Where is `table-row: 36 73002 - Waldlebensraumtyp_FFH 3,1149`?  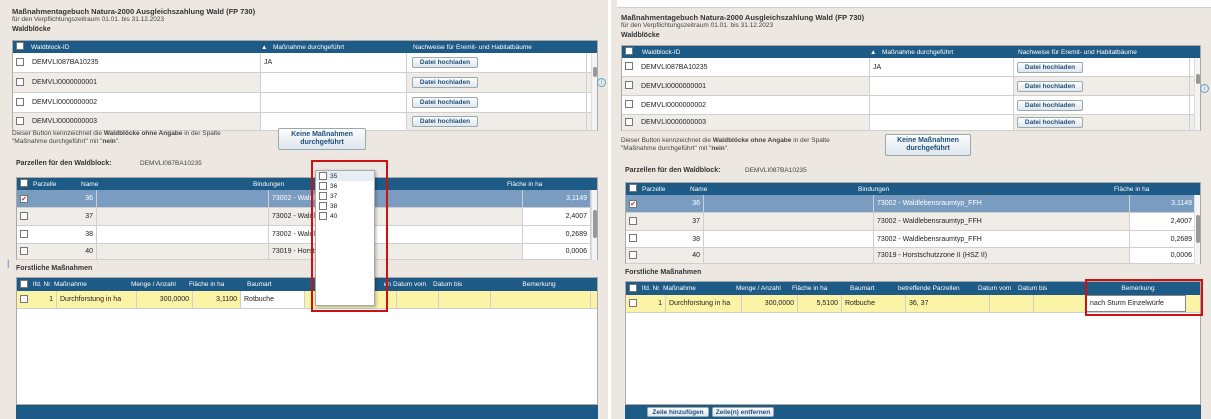
table-row: 36 73002 - Waldlebensraumtyp_FFH 3,1149 is located at coordinates (913, 204).